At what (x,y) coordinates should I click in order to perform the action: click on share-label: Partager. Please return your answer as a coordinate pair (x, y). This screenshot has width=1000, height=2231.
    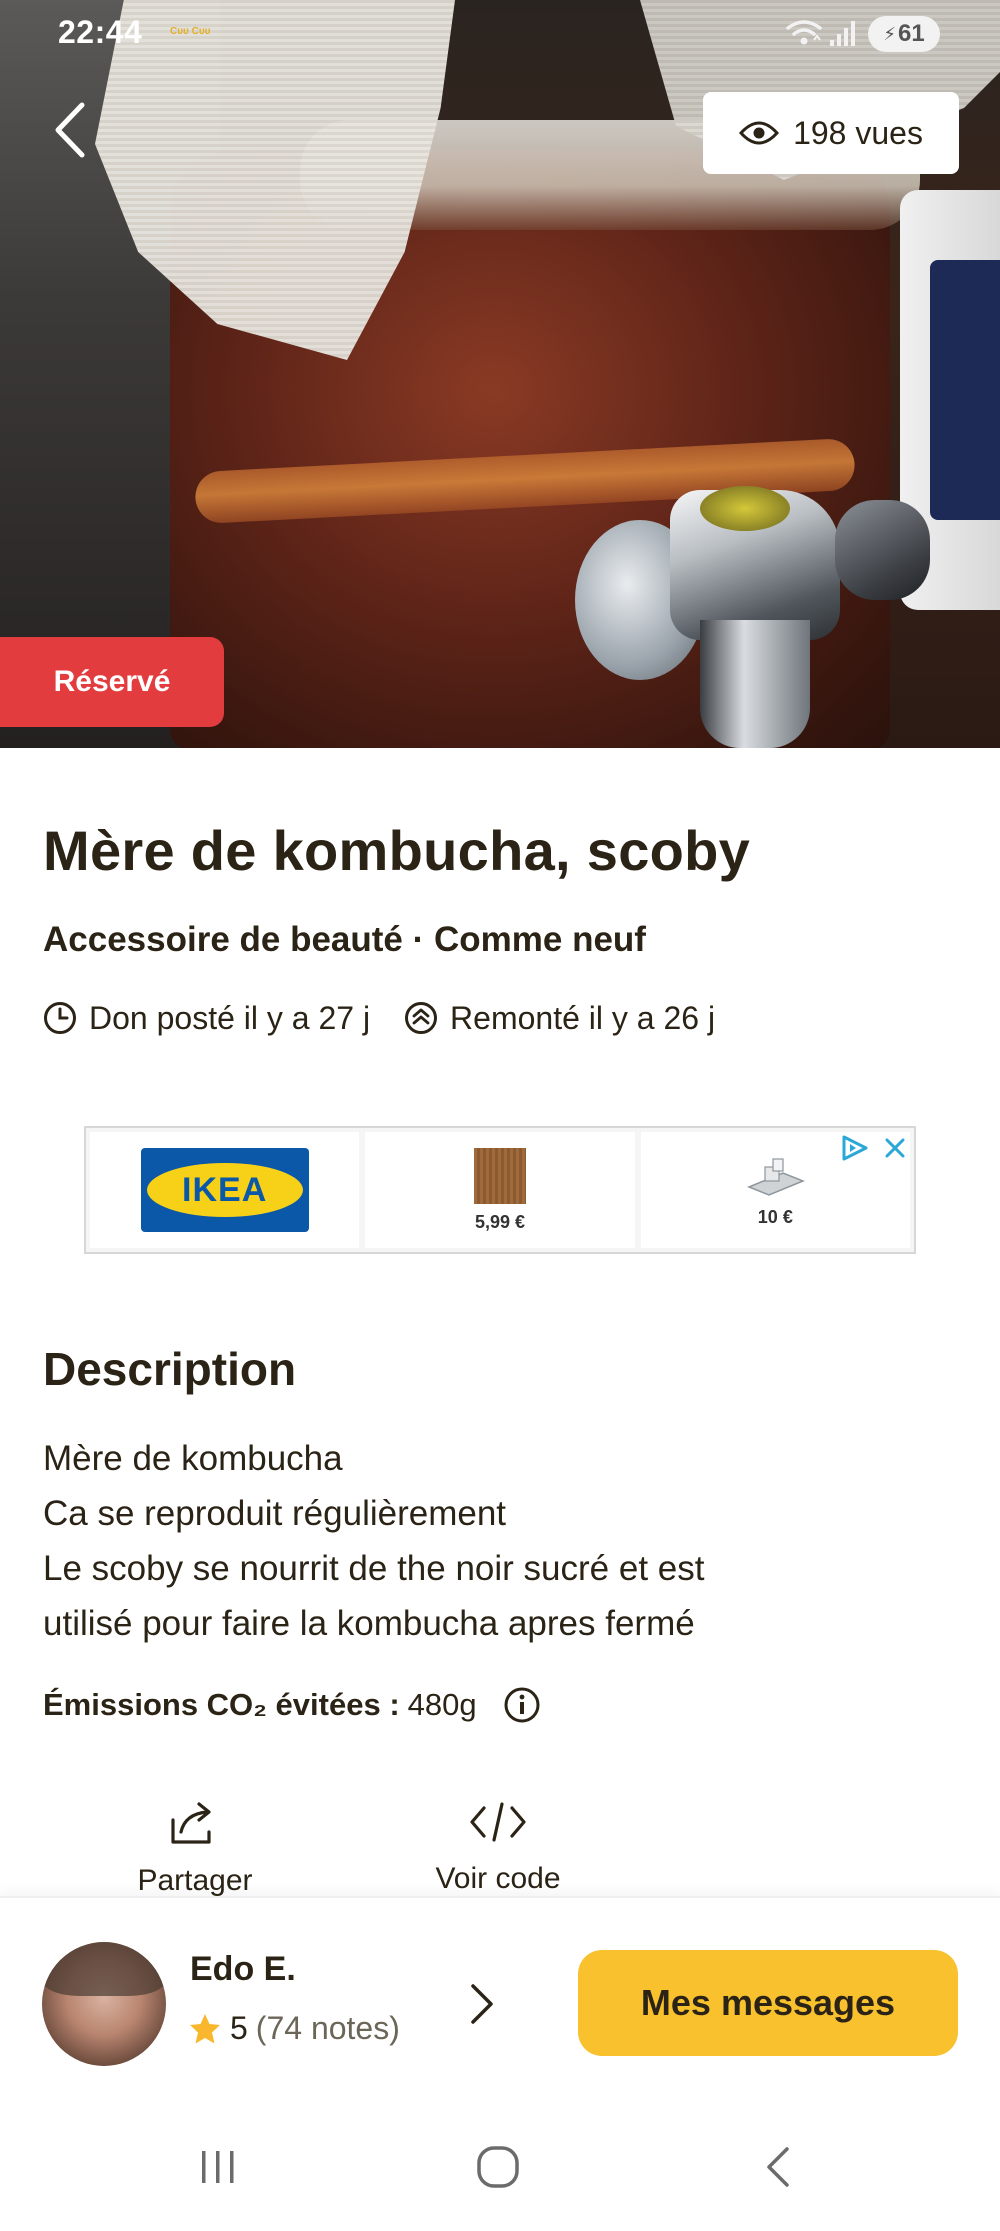
    Looking at the image, I should click on (195, 1880).